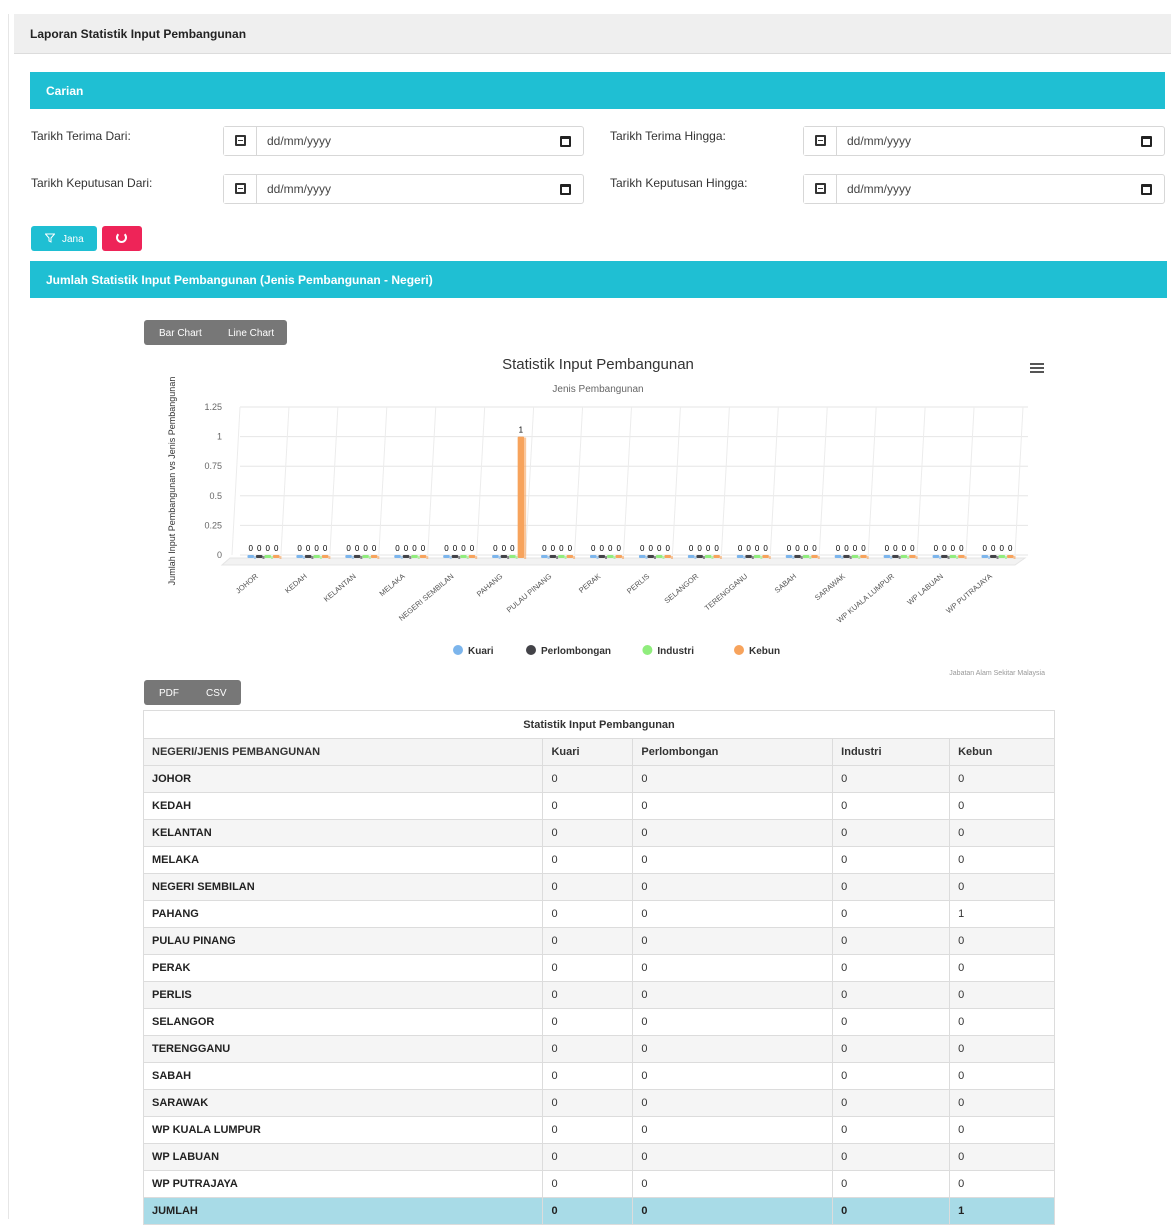 This screenshot has width=1171, height=1225. I want to click on csv-button: CSV, so click(216, 693).